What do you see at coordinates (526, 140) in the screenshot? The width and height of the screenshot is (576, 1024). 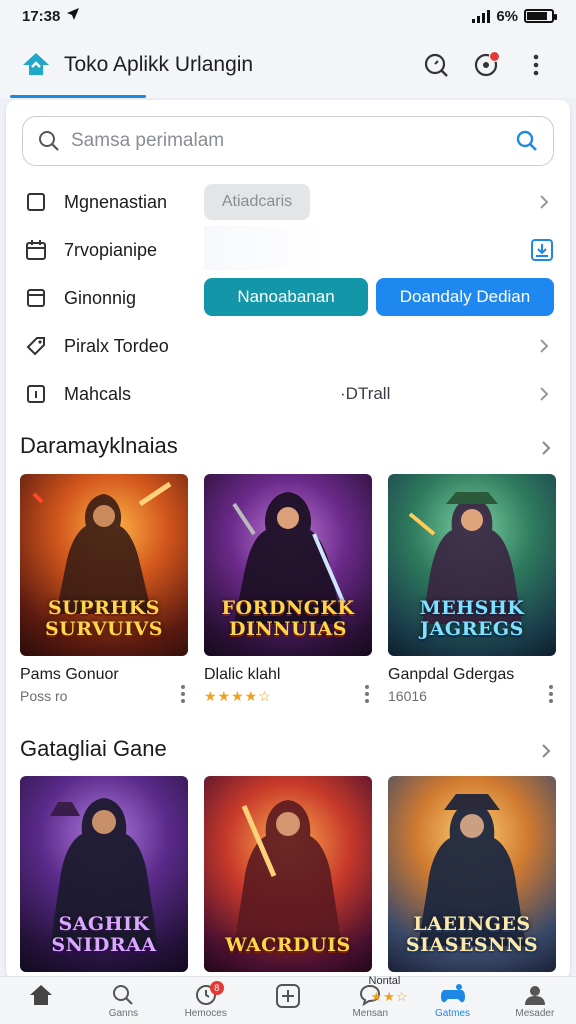 I see `search-submit-icon` at bounding box center [526, 140].